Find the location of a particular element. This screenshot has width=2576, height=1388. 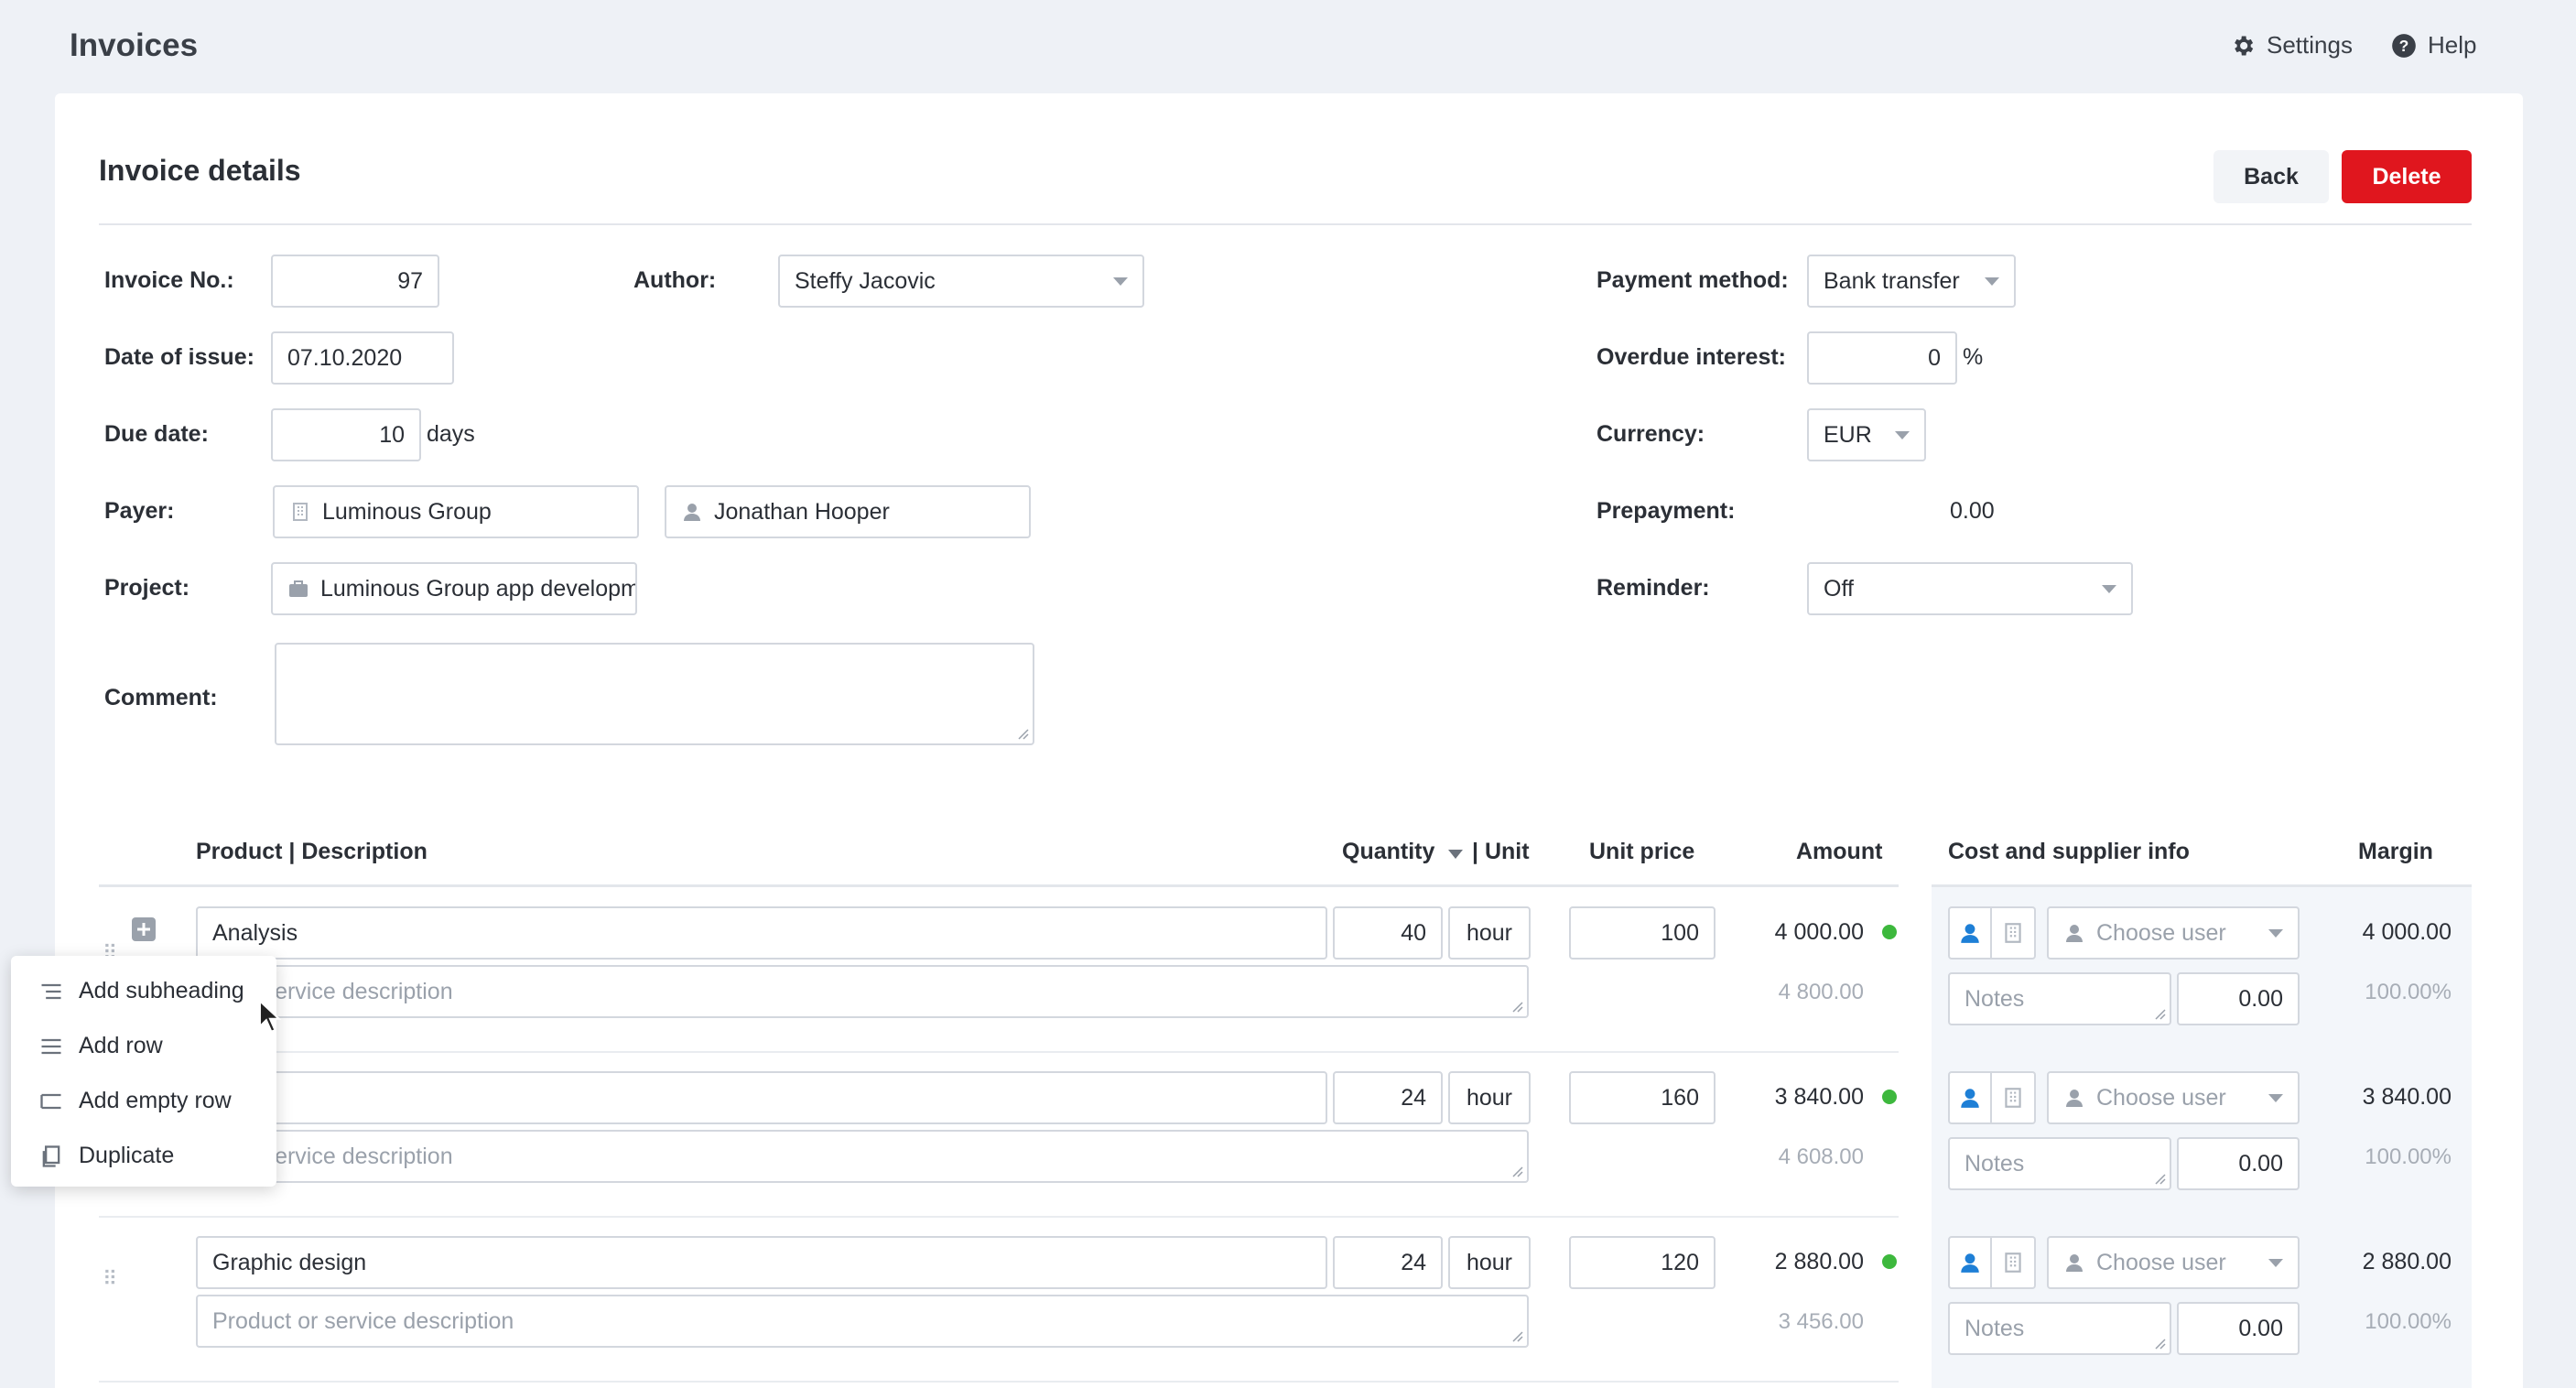

building-icon is located at coordinates (2013, 1098).